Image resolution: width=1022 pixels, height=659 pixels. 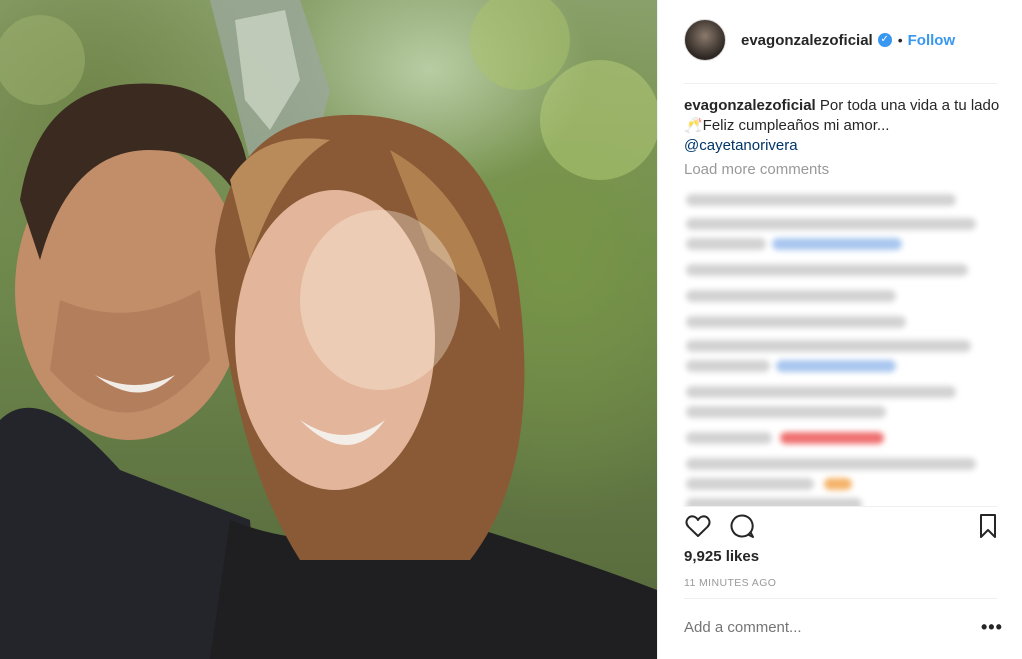 I want to click on post-actions, so click(x=843, y=526).